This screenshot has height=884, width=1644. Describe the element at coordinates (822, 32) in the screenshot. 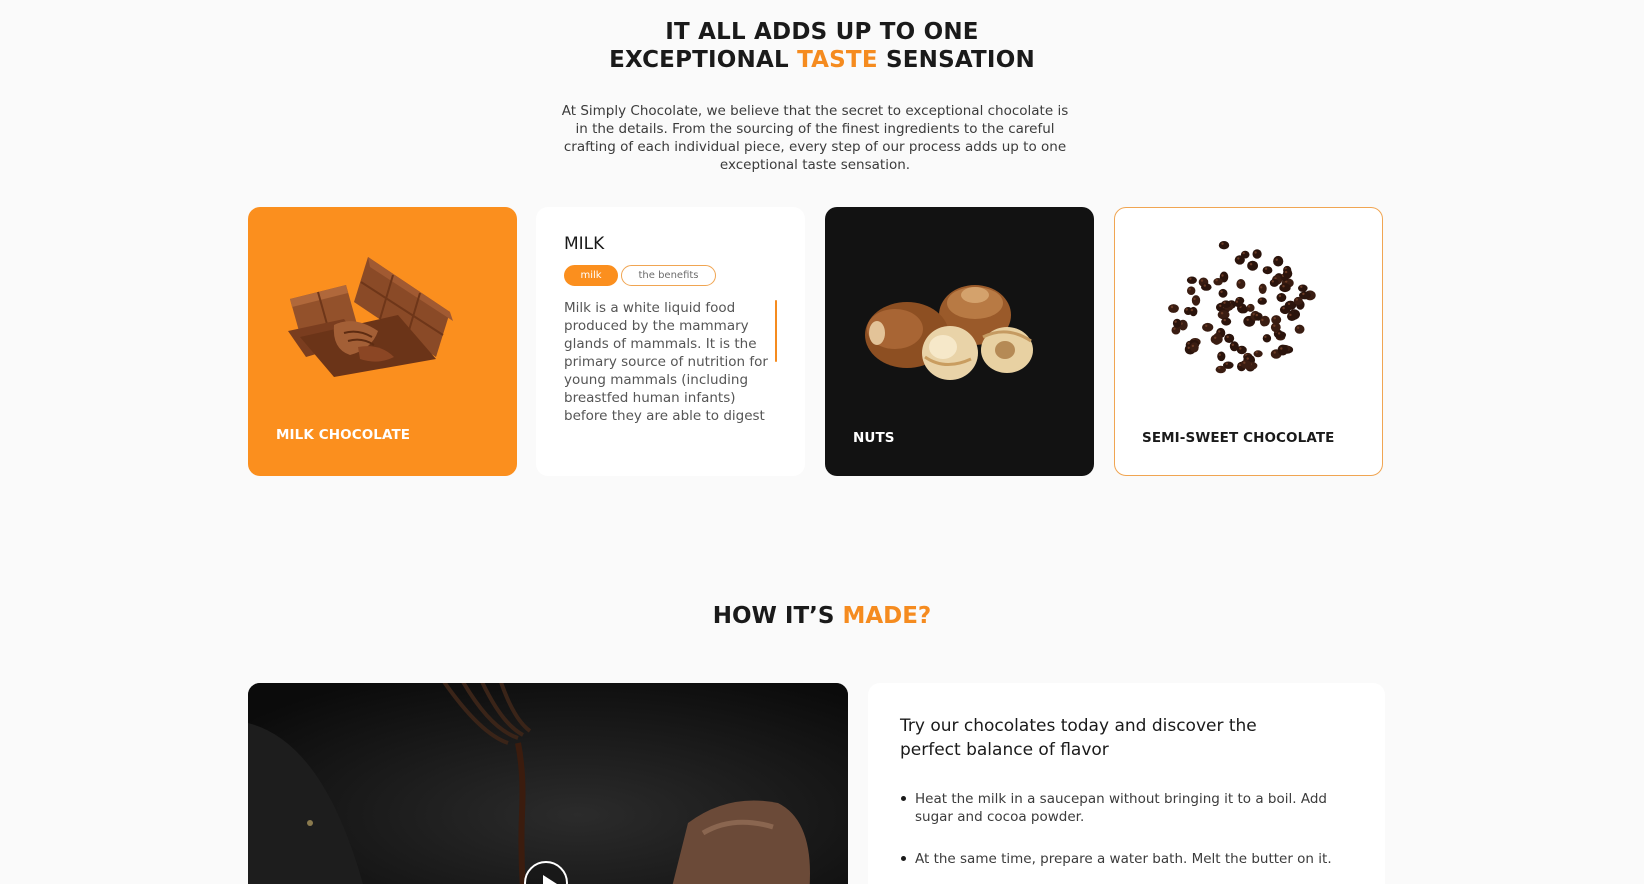

I see `section-title-line1: IT ALL ADDS UP TO ONE` at that location.